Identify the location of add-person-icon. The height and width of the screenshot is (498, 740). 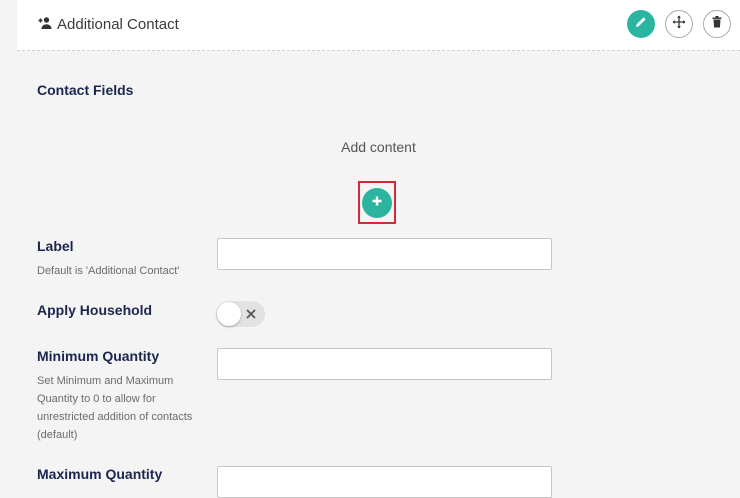
(44, 23).